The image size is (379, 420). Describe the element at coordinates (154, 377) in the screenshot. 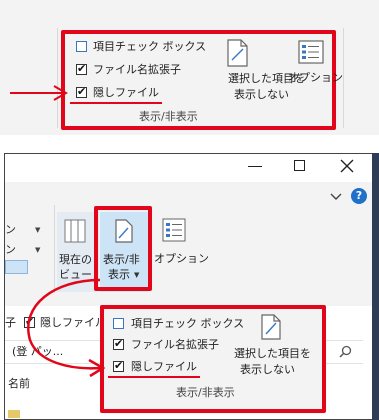

I see `popup-hidden-files-underline` at that location.